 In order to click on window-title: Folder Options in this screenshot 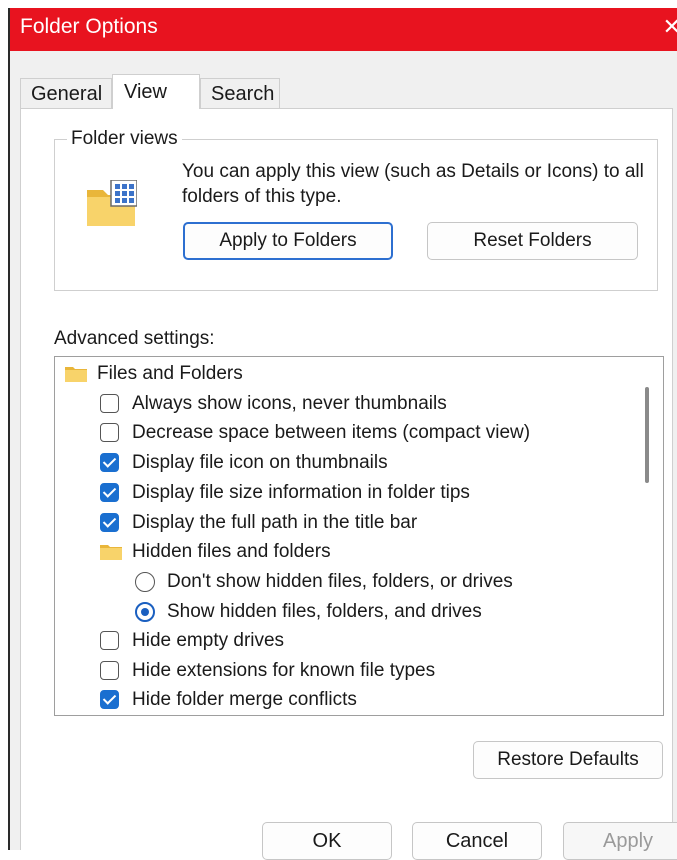, I will do `click(89, 26)`.